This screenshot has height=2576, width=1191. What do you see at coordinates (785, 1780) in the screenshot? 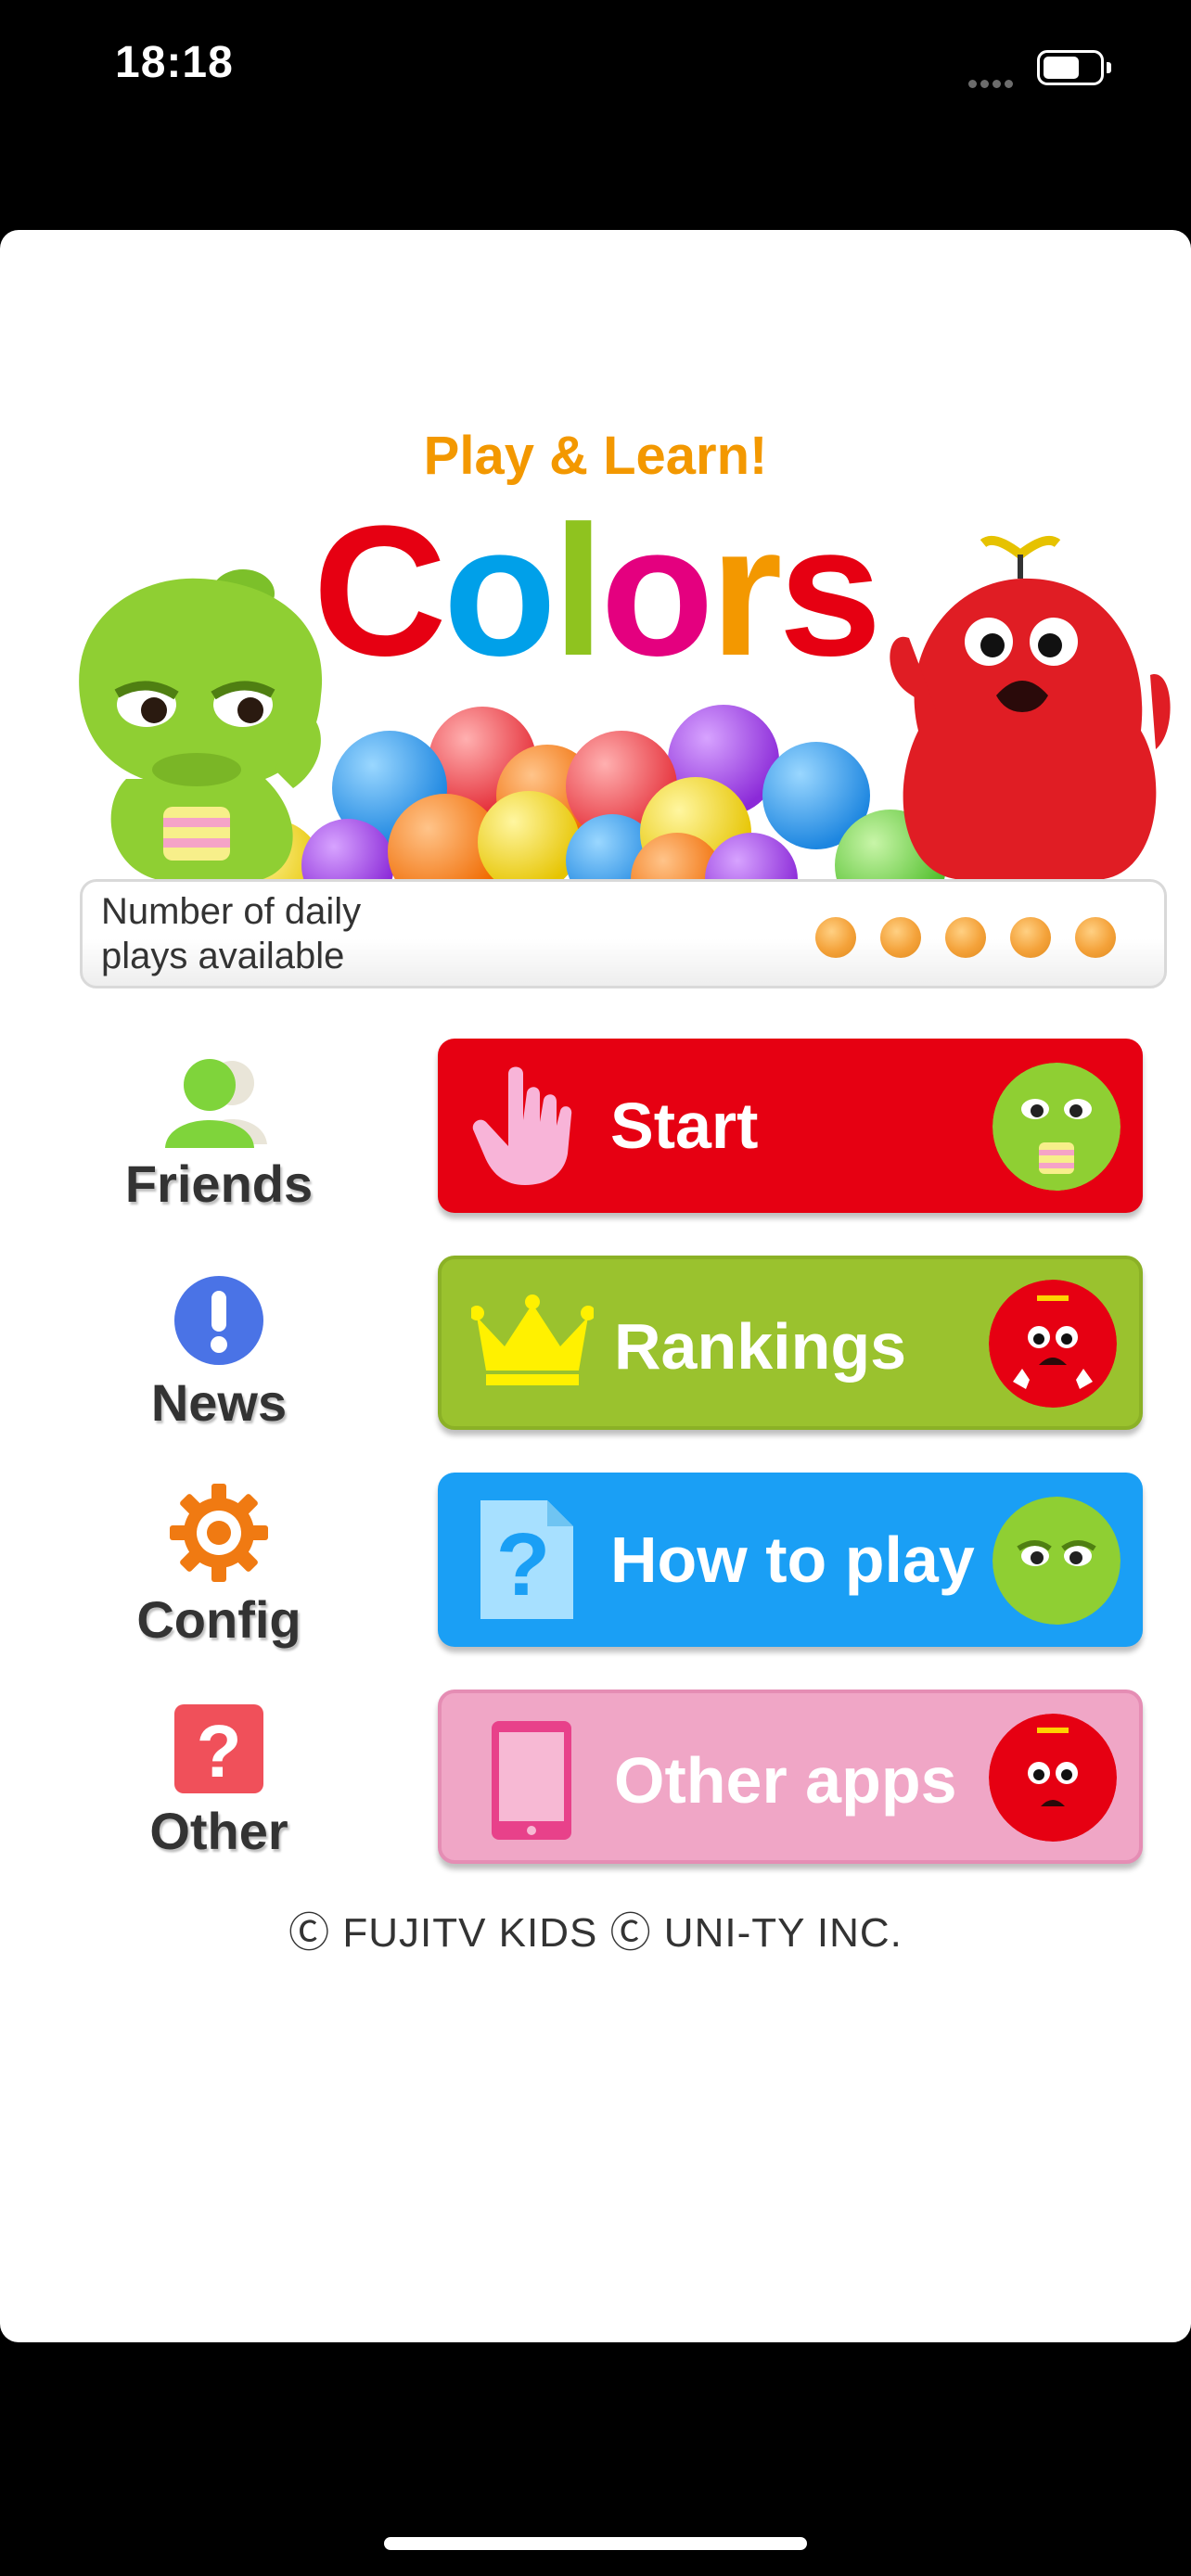
I see `other-apps-label: Other apps` at bounding box center [785, 1780].